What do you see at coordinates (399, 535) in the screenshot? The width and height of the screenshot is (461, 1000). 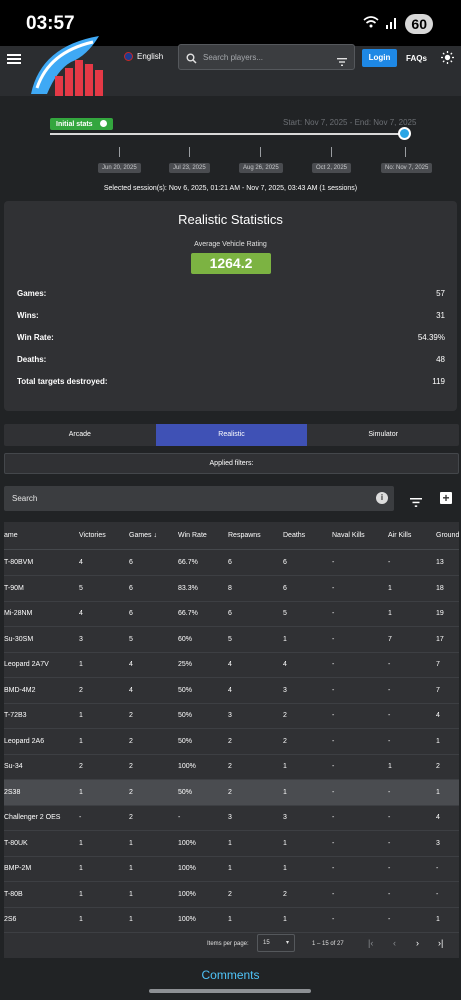 I see `column-header-air-kills: Air Kills` at bounding box center [399, 535].